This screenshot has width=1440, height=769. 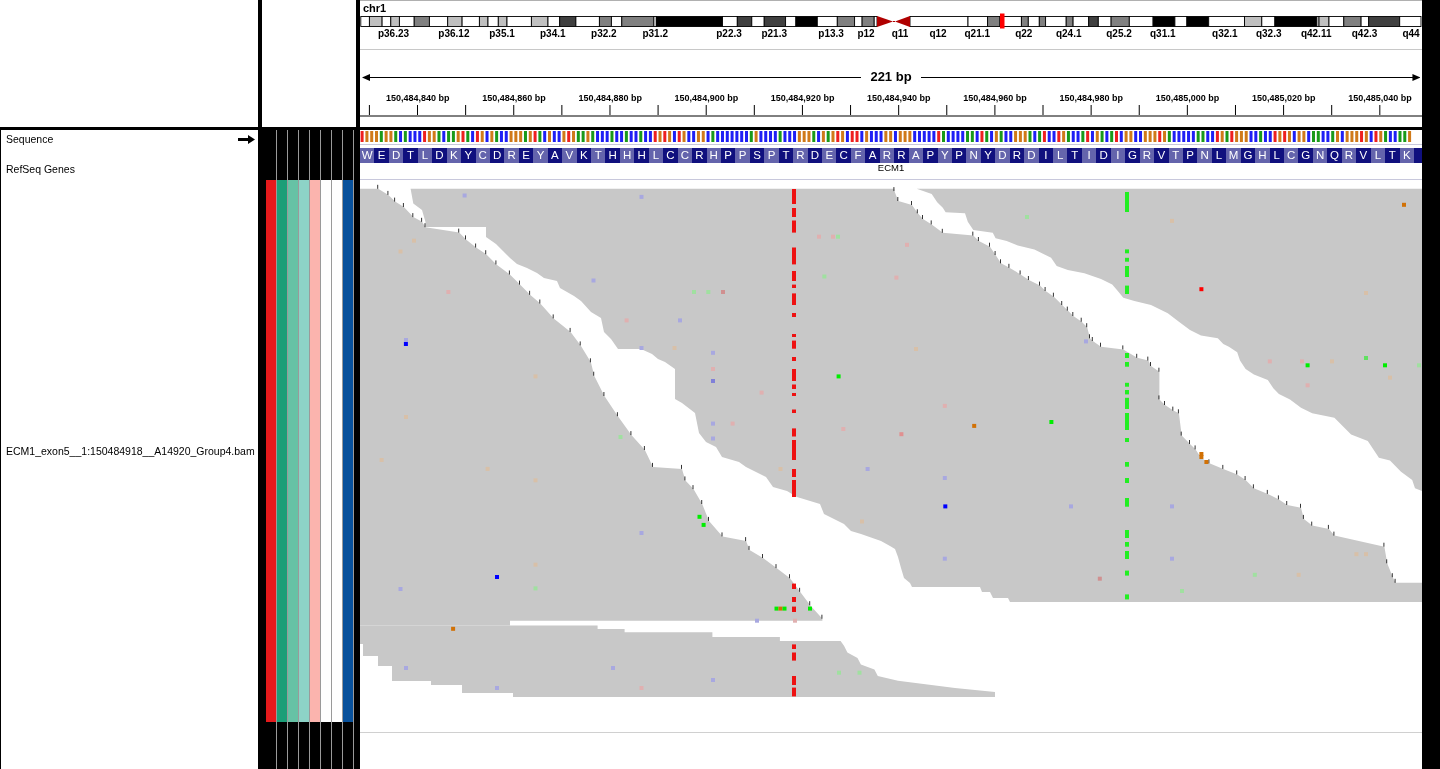 I want to click on band-label: p36.12, so click(x=454, y=33).